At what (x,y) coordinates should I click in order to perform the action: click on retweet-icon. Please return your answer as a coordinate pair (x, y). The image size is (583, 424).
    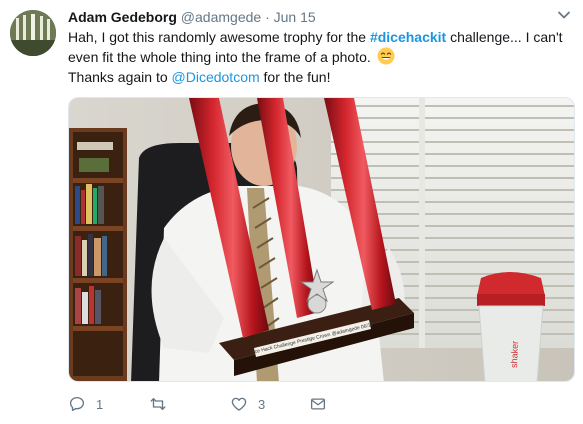
    Looking at the image, I should click on (158, 404).